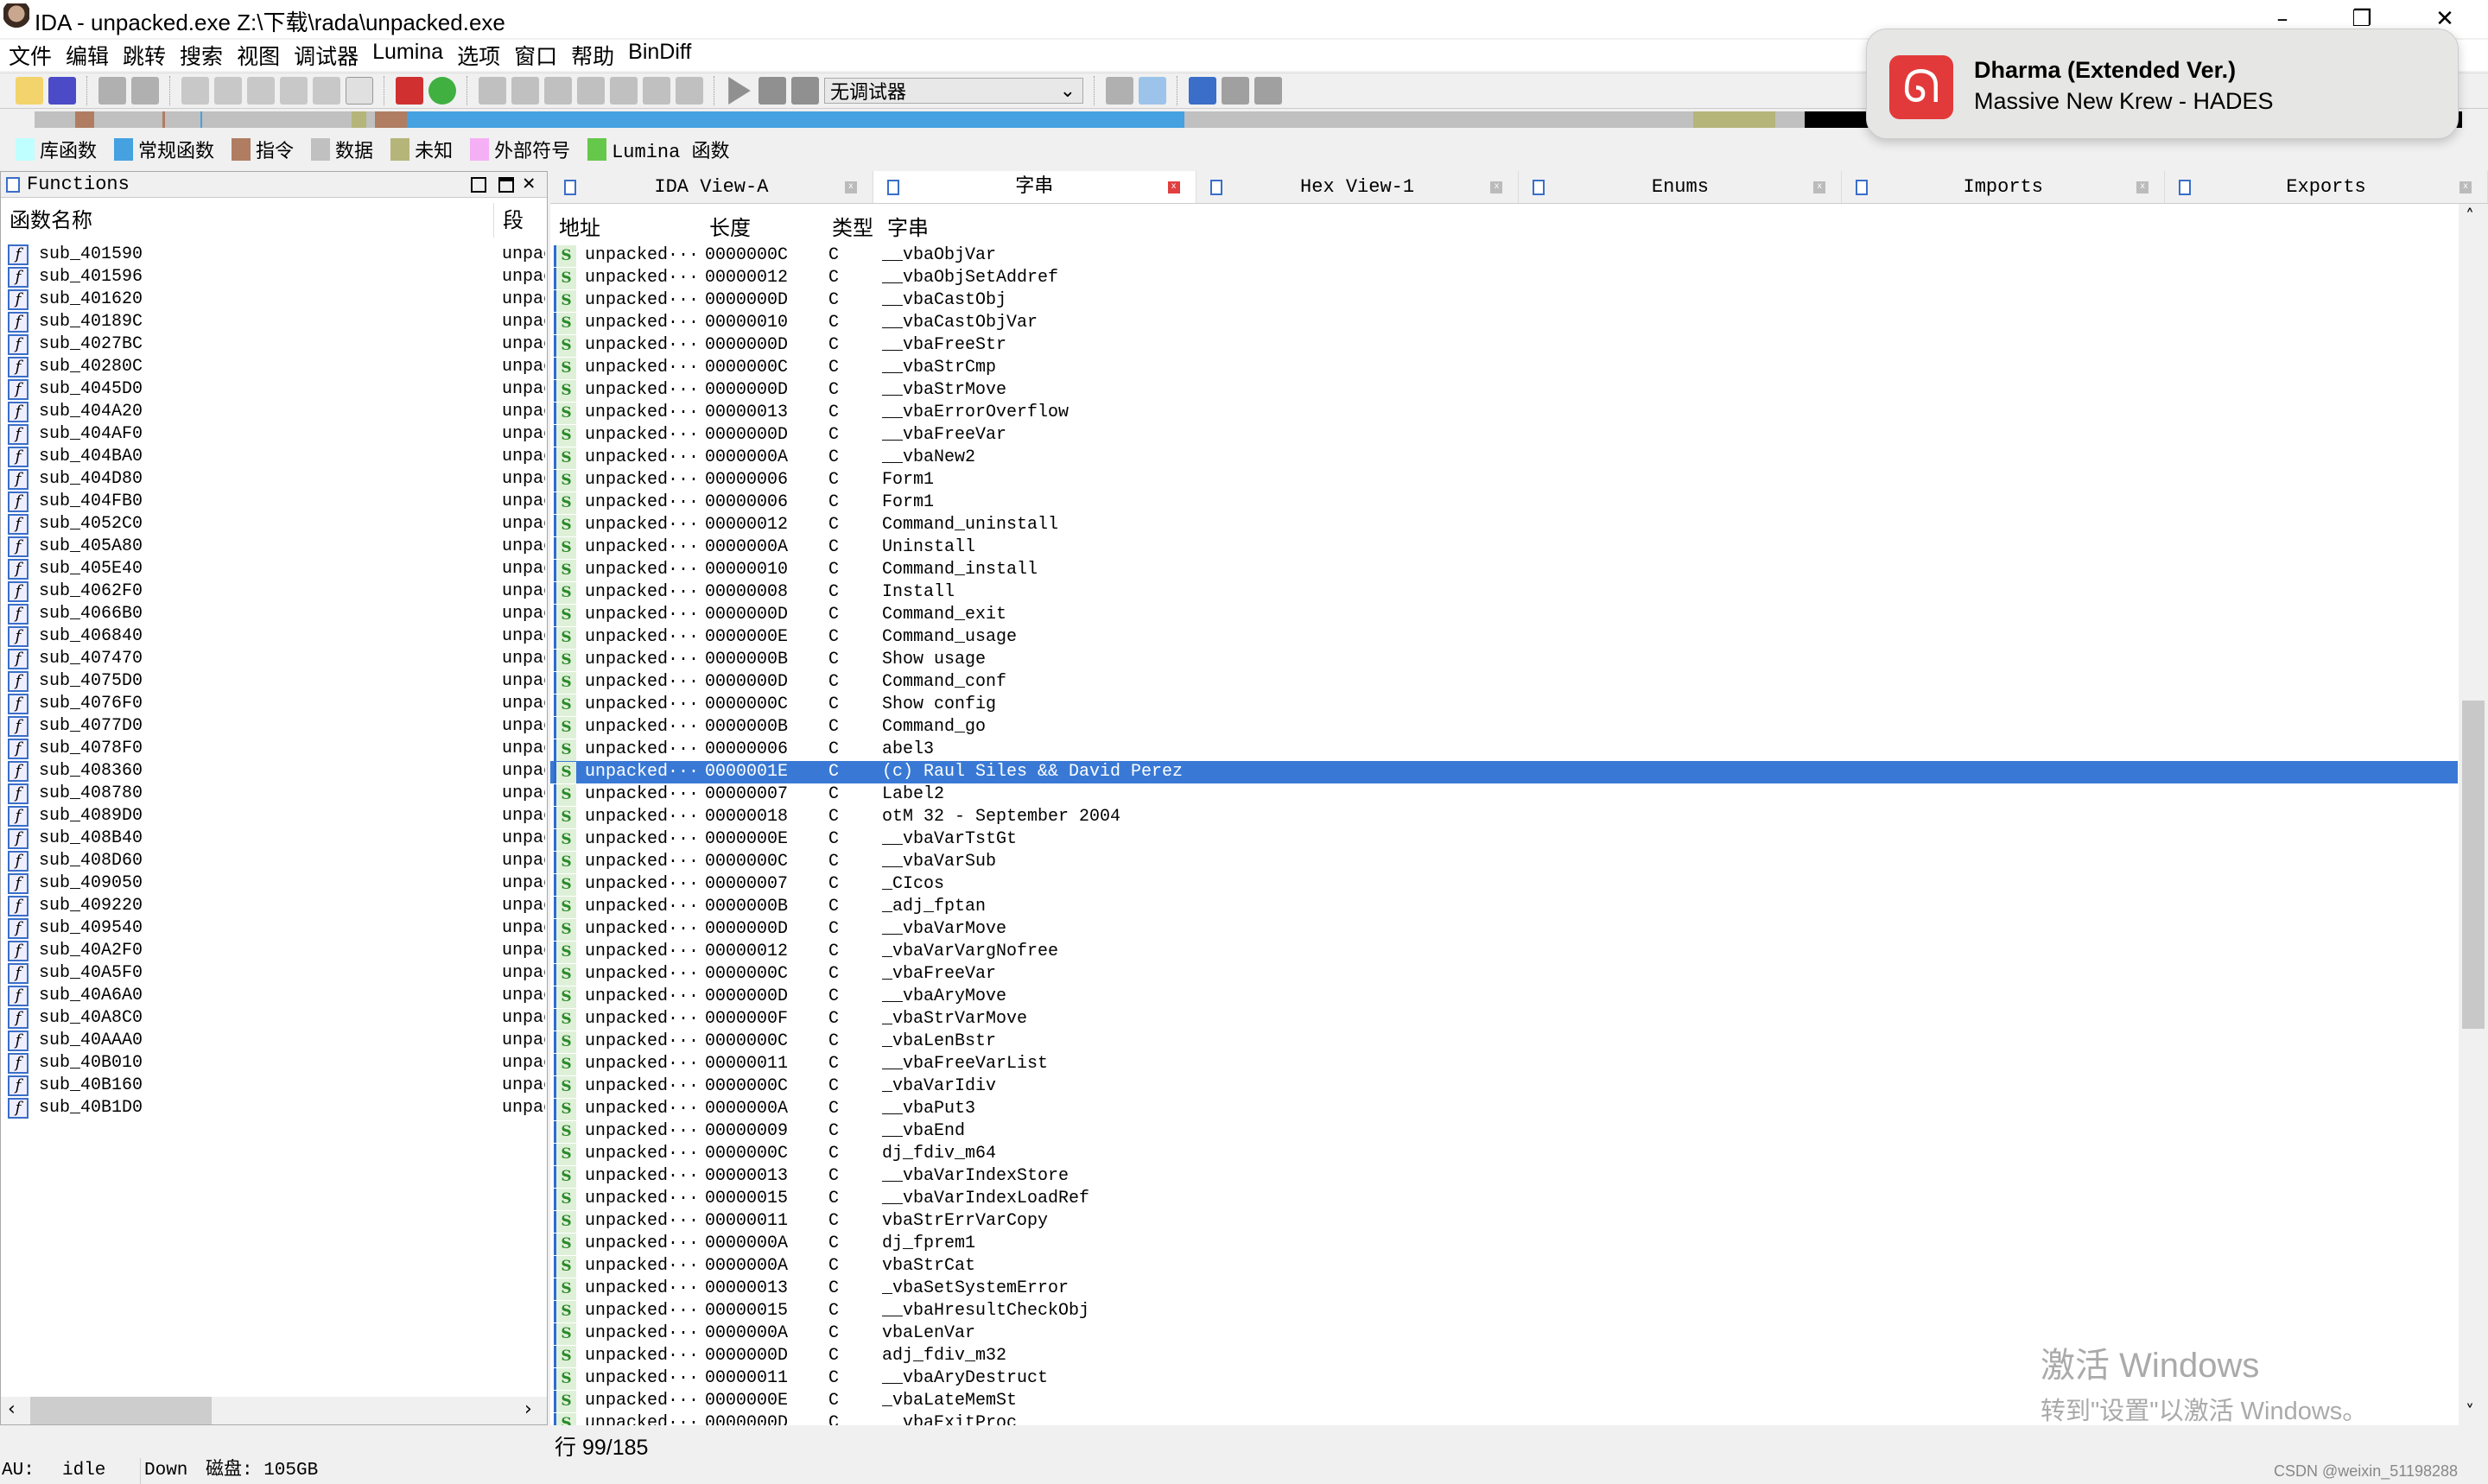  What do you see at coordinates (2326, 187) in the screenshot?
I see `tab-5: Exports x` at bounding box center [2326, 187].